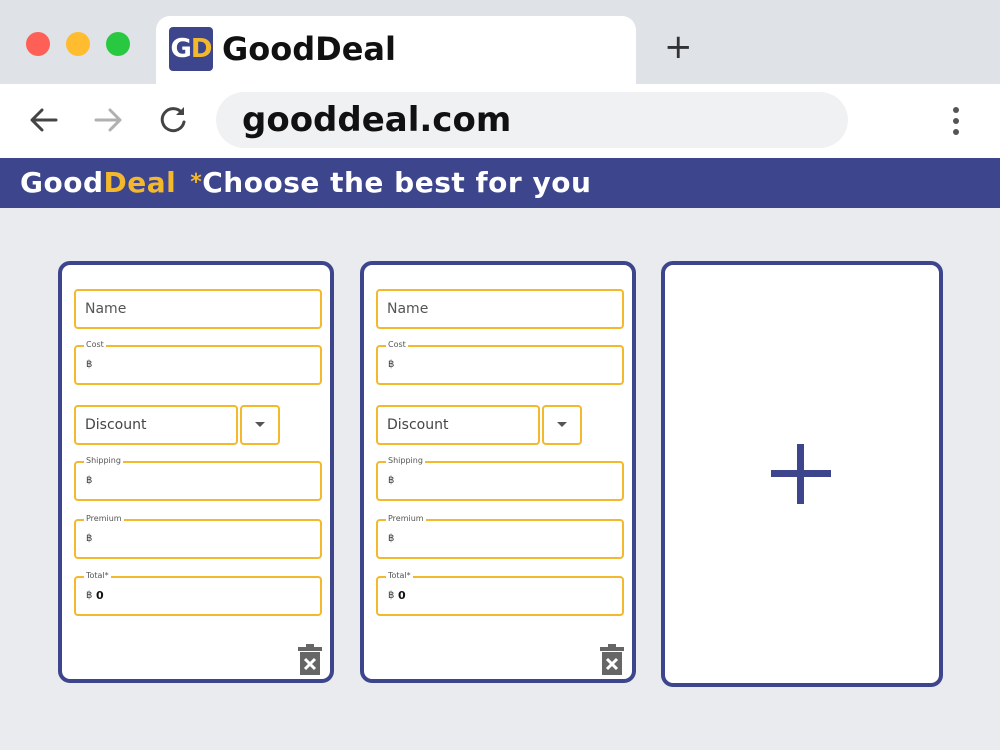  What do you see at coordinates (201, 49) in the screenshot?
I see `logo-letter-d: D` at bounding box center [201, 49].